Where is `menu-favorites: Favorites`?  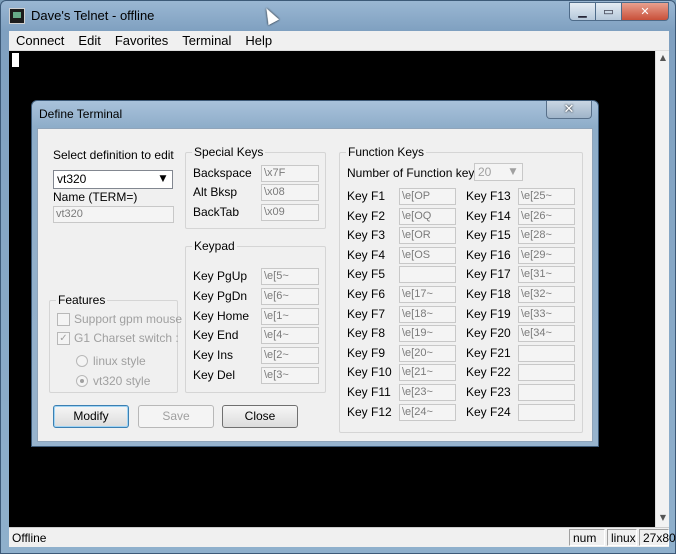
menu-favorites: Favorites is located at coordinates (141, 40).